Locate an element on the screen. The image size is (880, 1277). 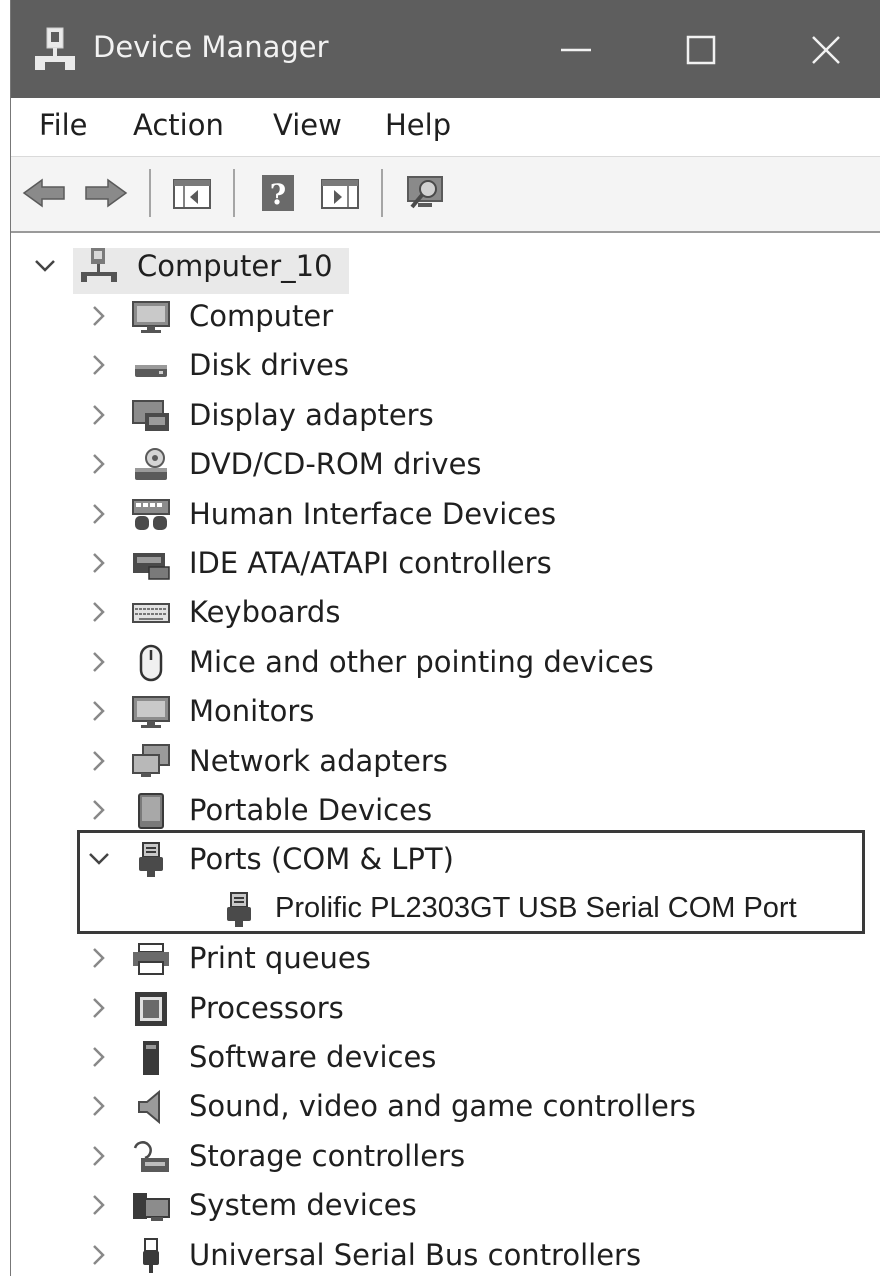
tree-item-human-interface-devices: Human Interface Devices is located at coordinates (441, 514).